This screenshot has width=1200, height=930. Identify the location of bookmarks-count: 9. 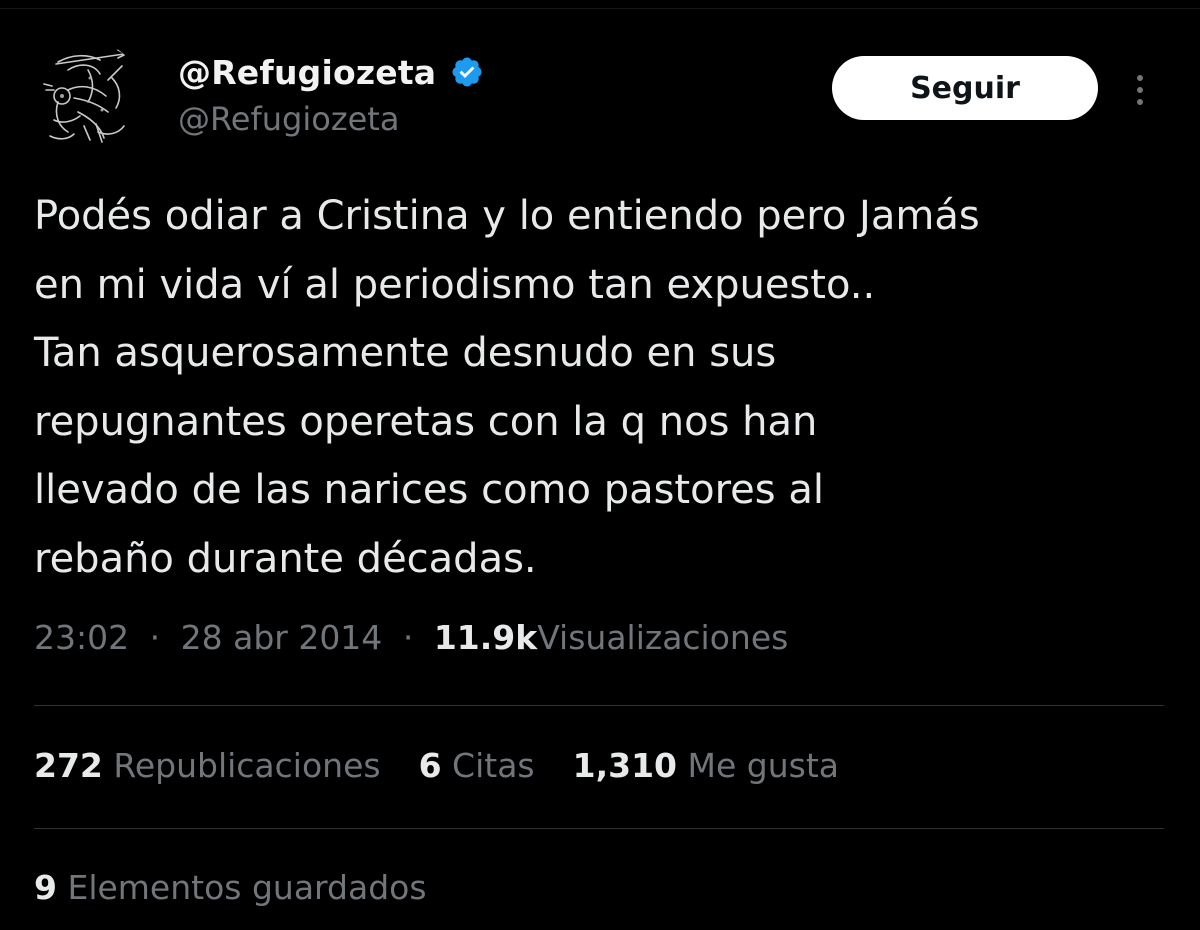
(45, 887).